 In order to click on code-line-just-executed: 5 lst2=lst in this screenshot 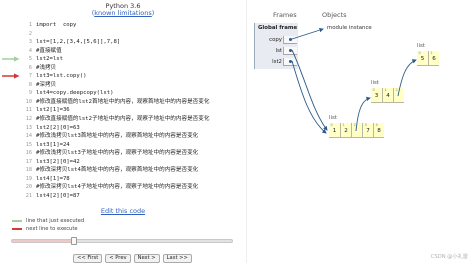, I will do `click(123, 59)`.